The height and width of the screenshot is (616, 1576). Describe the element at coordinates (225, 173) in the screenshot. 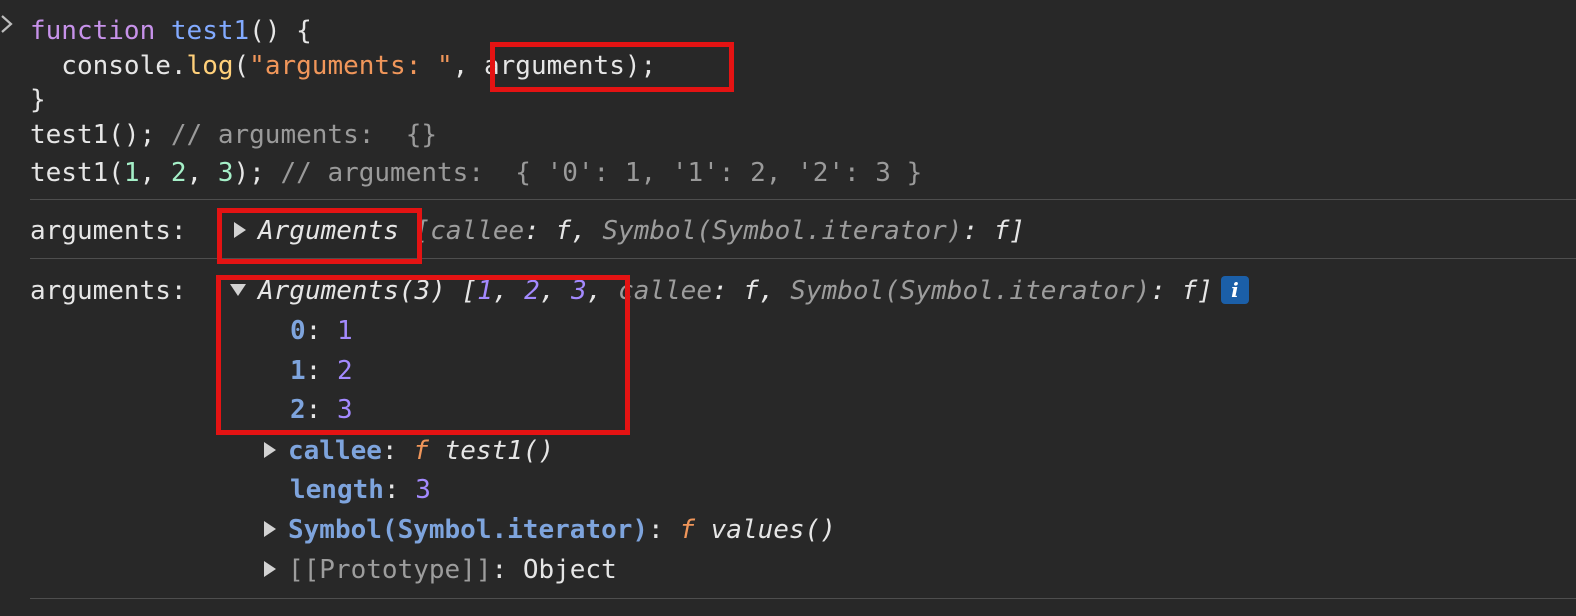

I see `code-number: 3` at that location.